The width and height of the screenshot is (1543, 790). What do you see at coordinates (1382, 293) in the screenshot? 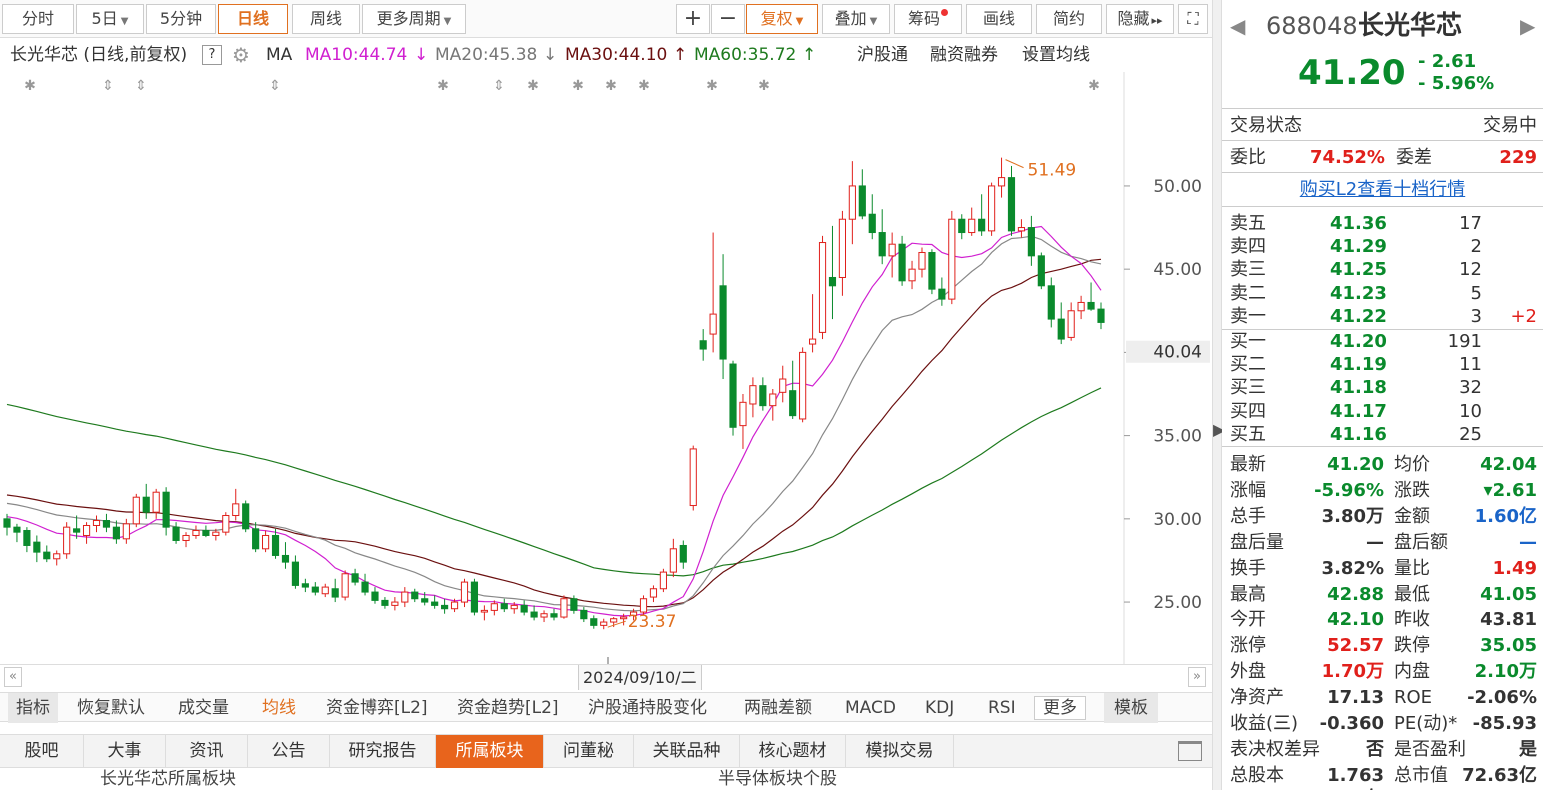
I see `ask-row: 卖二 41.23 5` at bounding box center [1382, 293].